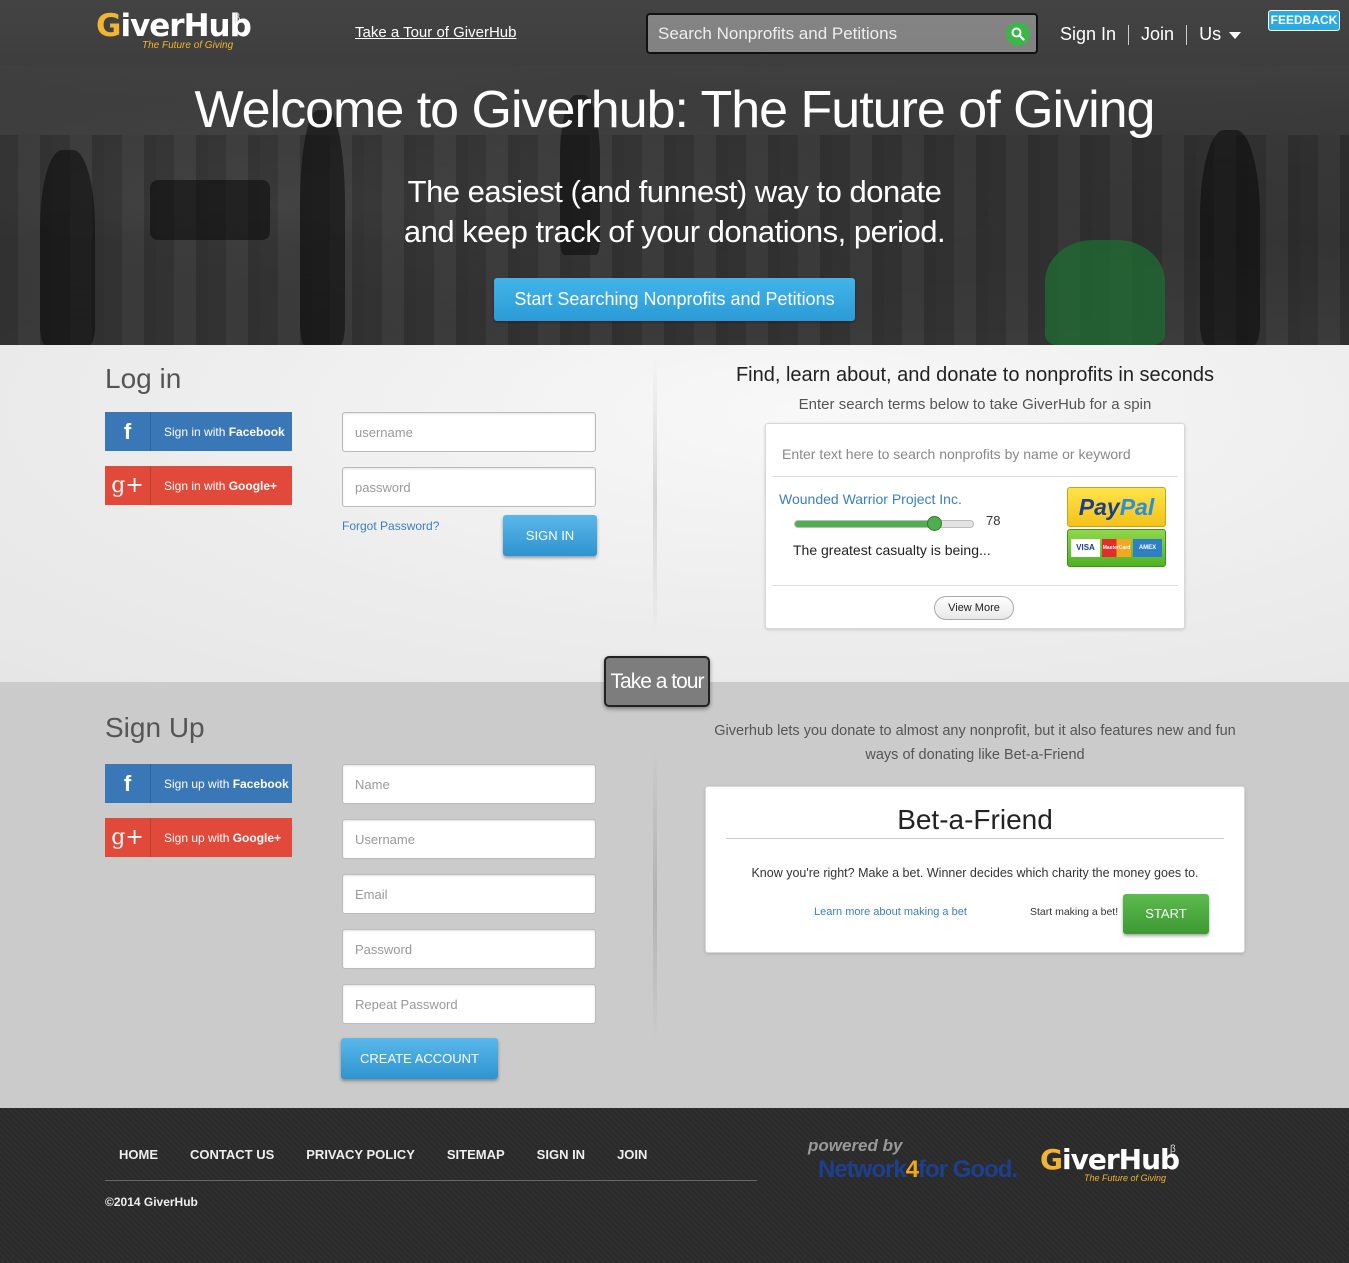 Image resolution: width=1349 pixels, height=1263 pixels. Describe the element at coordinates (974, 608) in the screenshot. I see `view-more-button: View More` at that location.